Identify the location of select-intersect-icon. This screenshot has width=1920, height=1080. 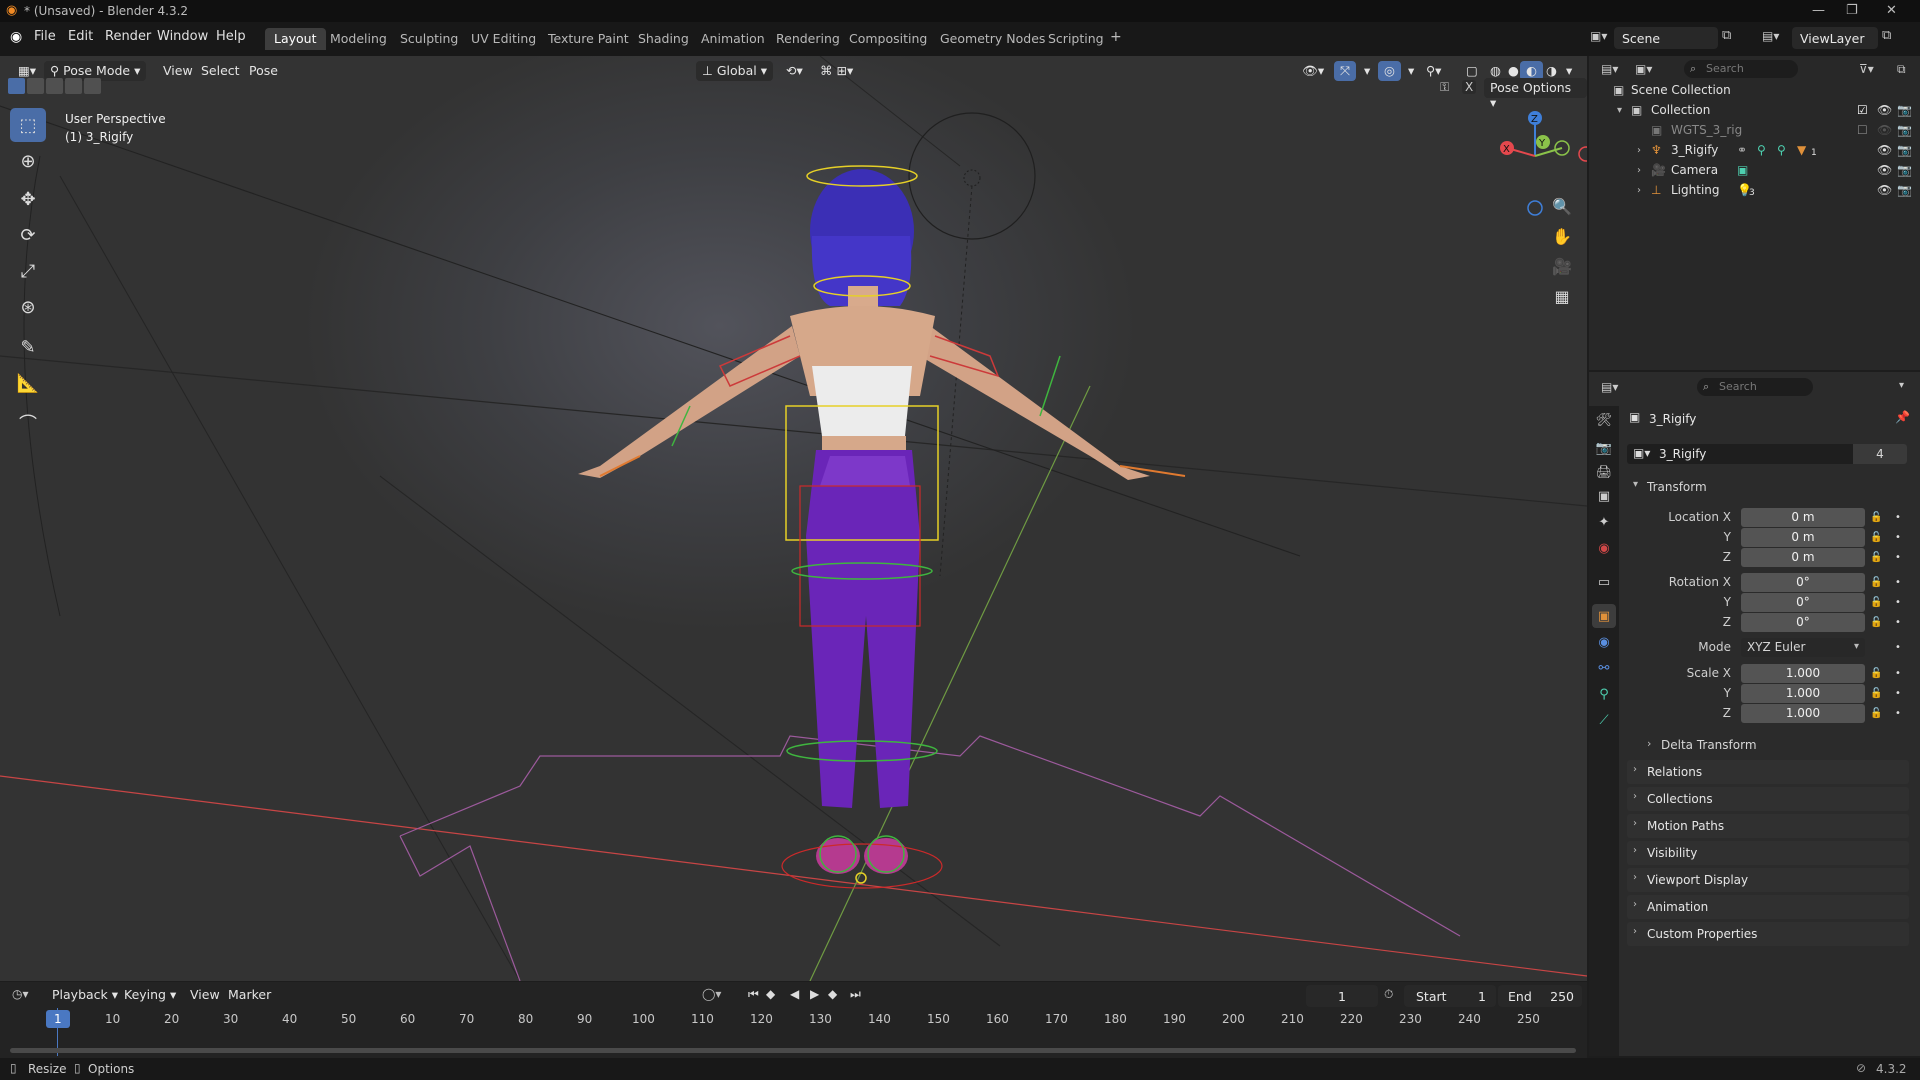
(92, 86).